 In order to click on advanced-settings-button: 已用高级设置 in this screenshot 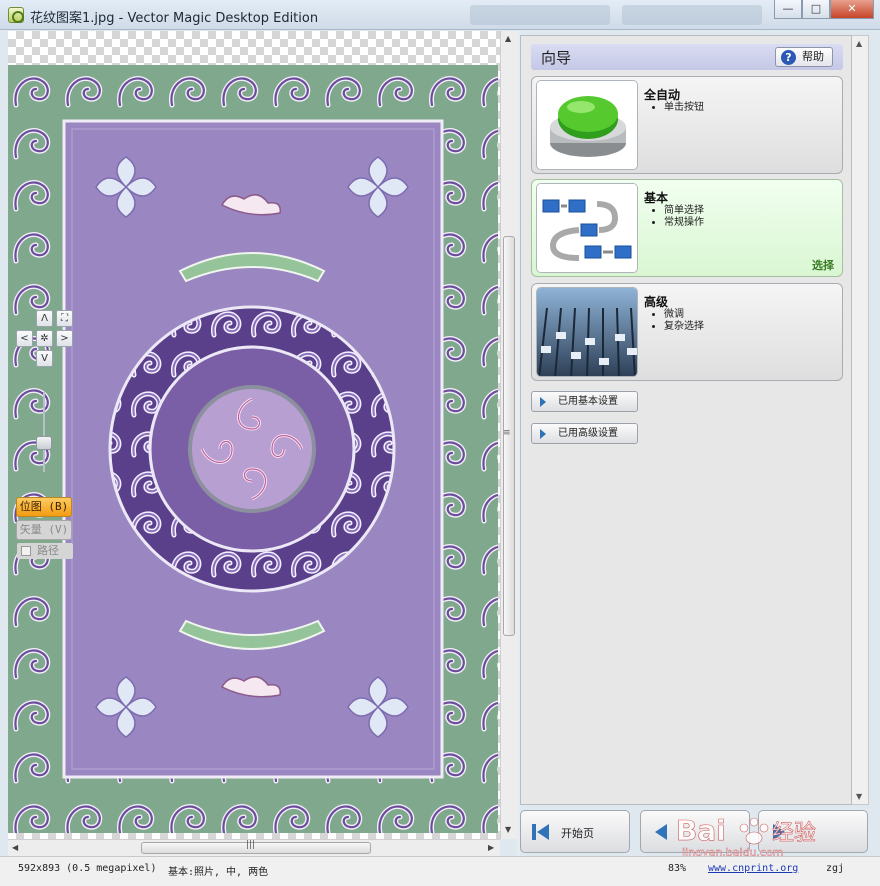, I will do `click(584, 433)`.